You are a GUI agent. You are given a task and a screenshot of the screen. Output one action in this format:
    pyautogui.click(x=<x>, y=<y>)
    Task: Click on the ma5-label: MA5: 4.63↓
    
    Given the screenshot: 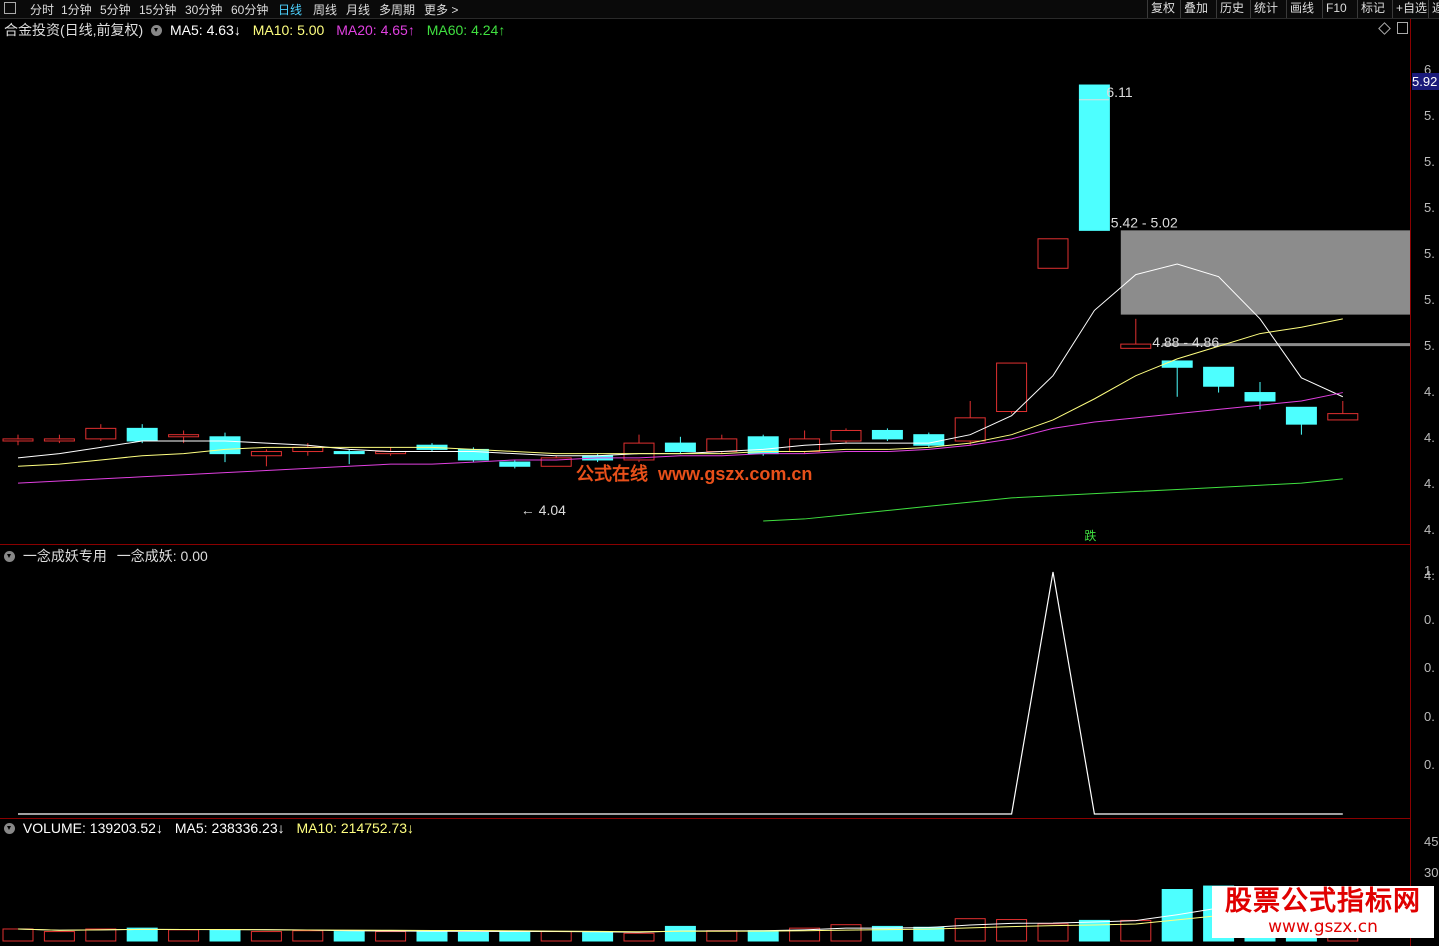 What is the action you would take?
    pyautogui.click(x=205, y=30)
    